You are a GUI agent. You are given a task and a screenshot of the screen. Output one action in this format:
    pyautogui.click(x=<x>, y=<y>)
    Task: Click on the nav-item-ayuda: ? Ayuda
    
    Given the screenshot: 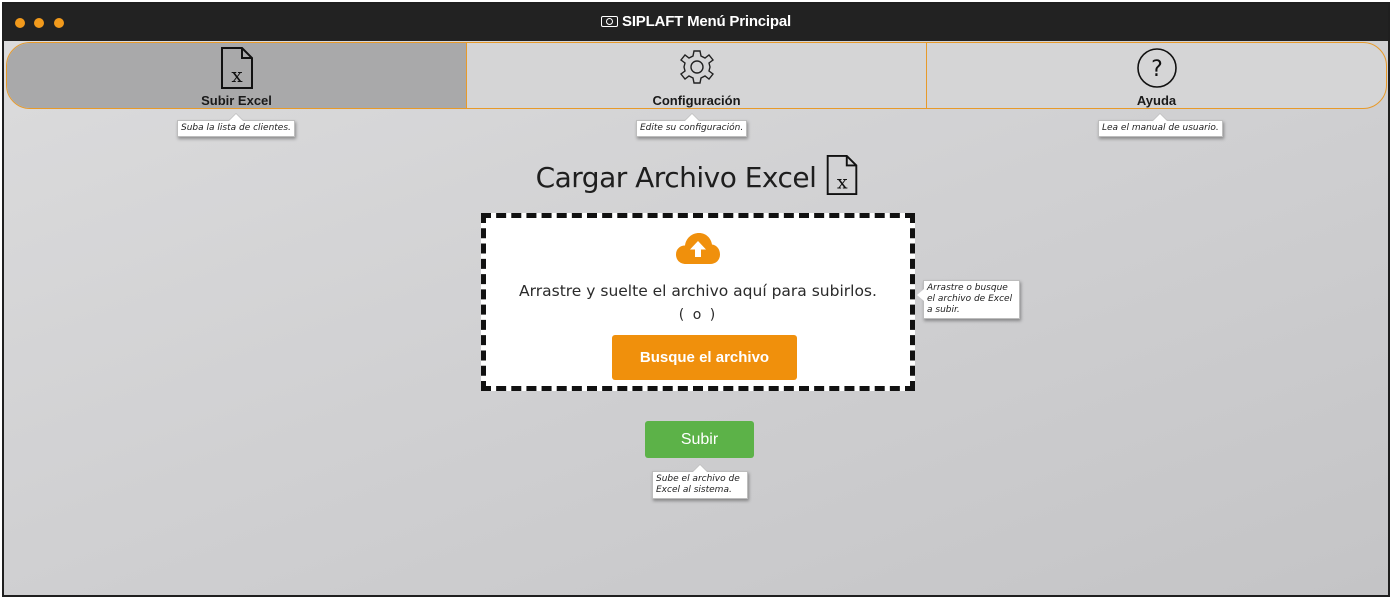 What is the action you would take?
    pyautogui.click(x=1156, y=75)
    